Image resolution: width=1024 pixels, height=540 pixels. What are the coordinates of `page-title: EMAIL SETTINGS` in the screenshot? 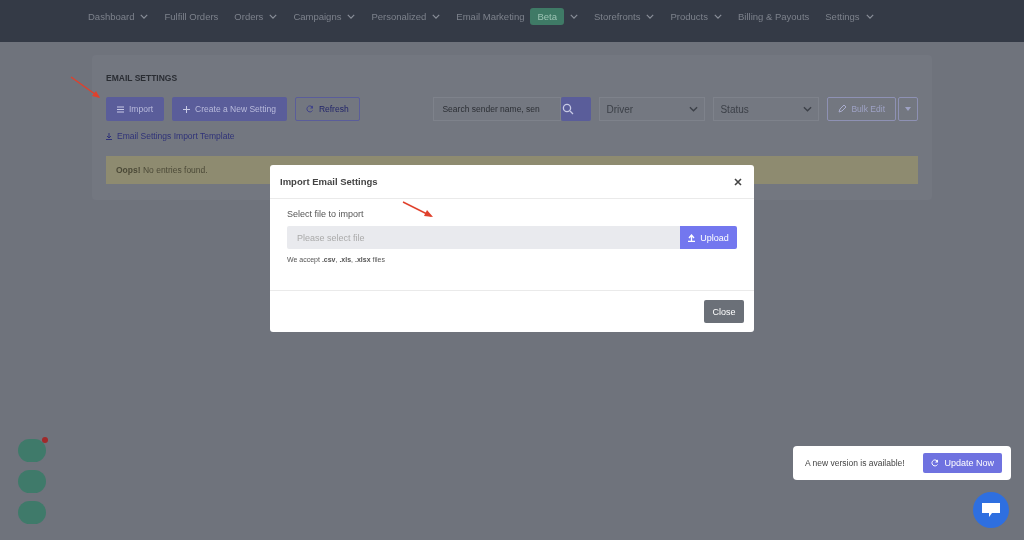 It's located at (142, 78).